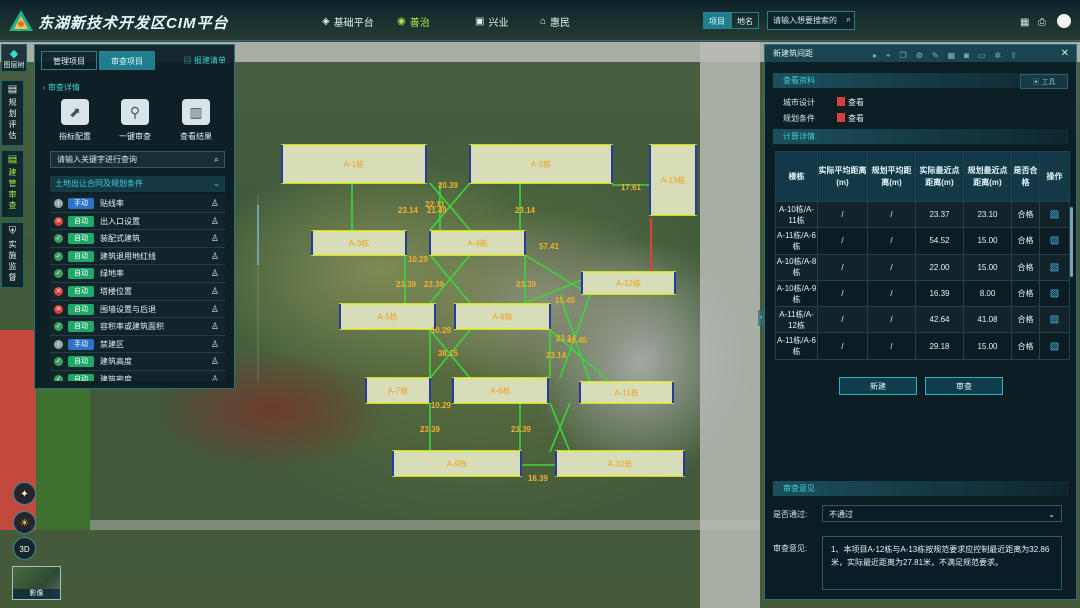  Describe the element at coordinates (137, 204) in the screenshot. I see `rule-row: i 手动 贴线率 ♙` at that location.